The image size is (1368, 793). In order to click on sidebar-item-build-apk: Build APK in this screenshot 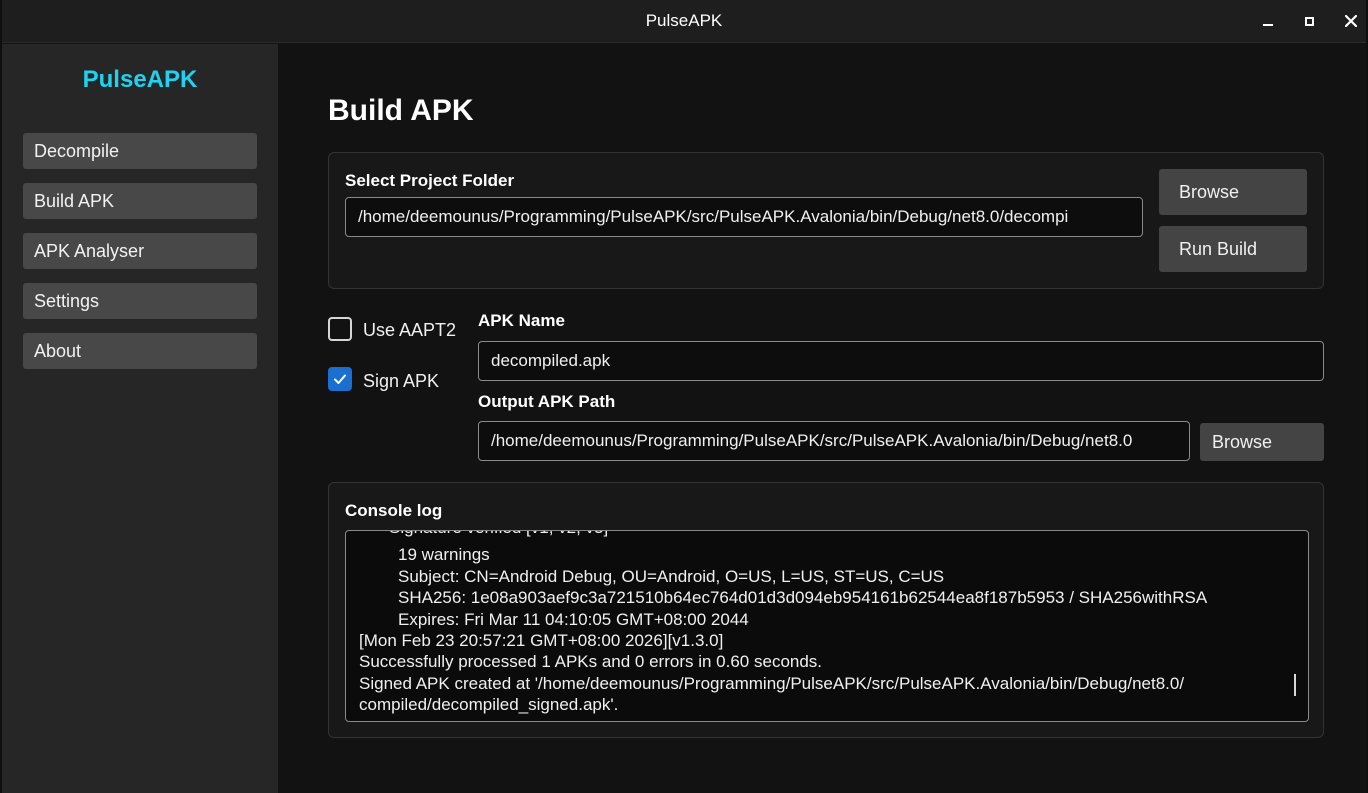, I will do `click(140, 201)`.